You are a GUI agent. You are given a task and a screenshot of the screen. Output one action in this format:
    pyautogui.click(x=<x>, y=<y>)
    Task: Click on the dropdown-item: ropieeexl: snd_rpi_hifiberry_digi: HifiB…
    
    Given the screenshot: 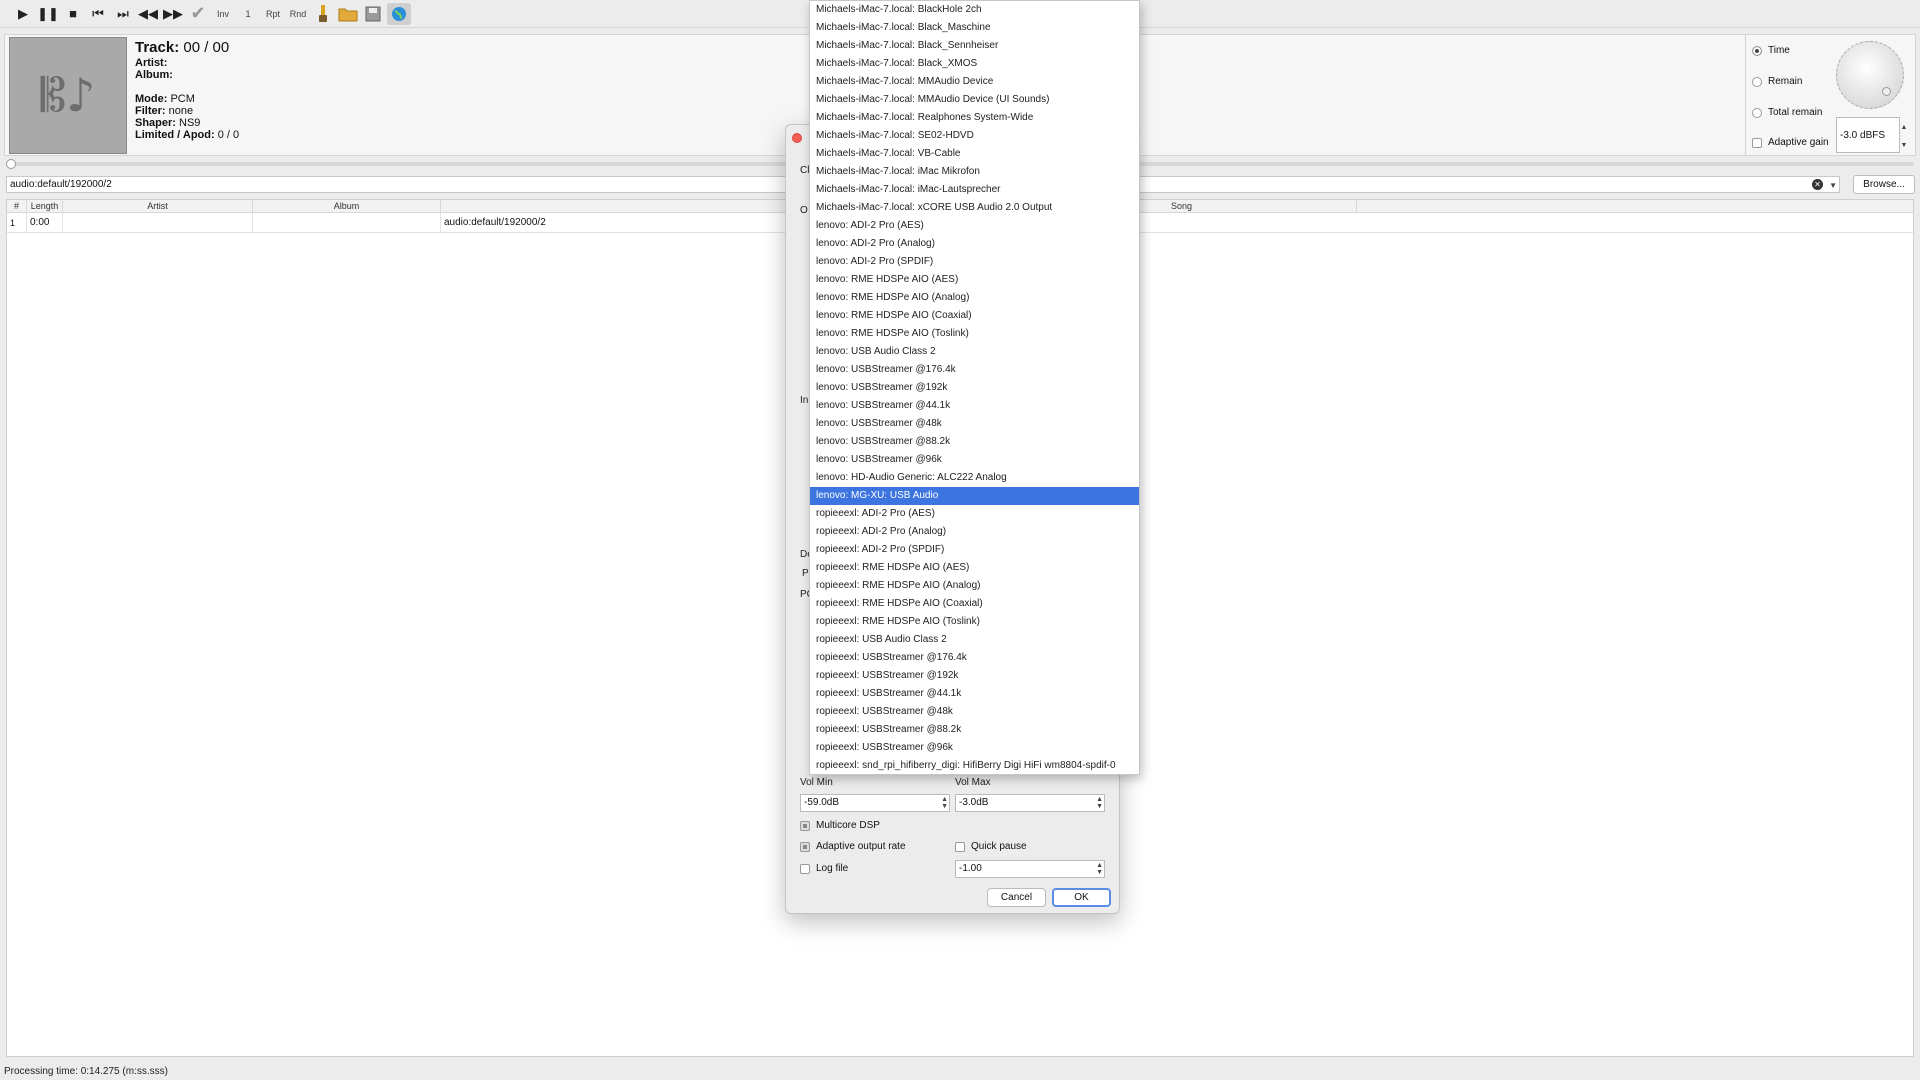 What is the action you would take?
    pyautogui.click(x=974, y=765)
    